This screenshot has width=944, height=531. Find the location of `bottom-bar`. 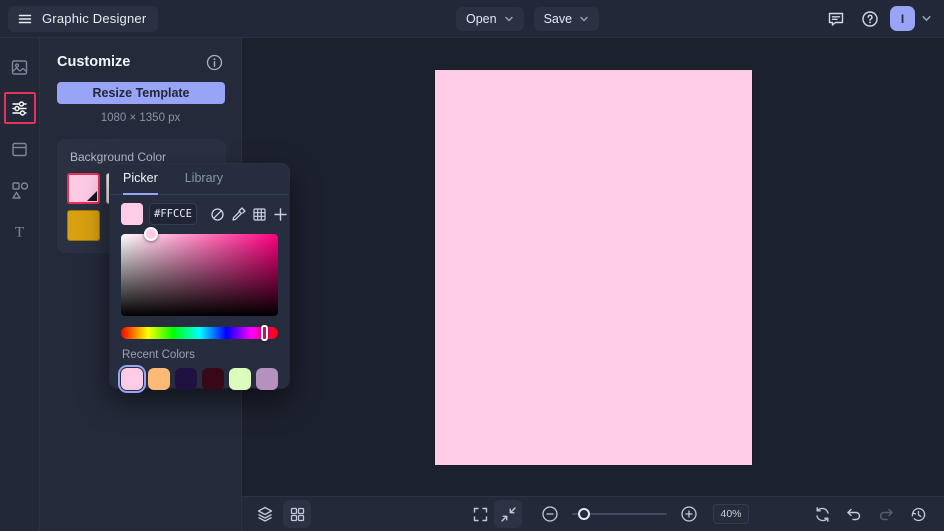

bottom-bar is located at coordinates (593, 513).